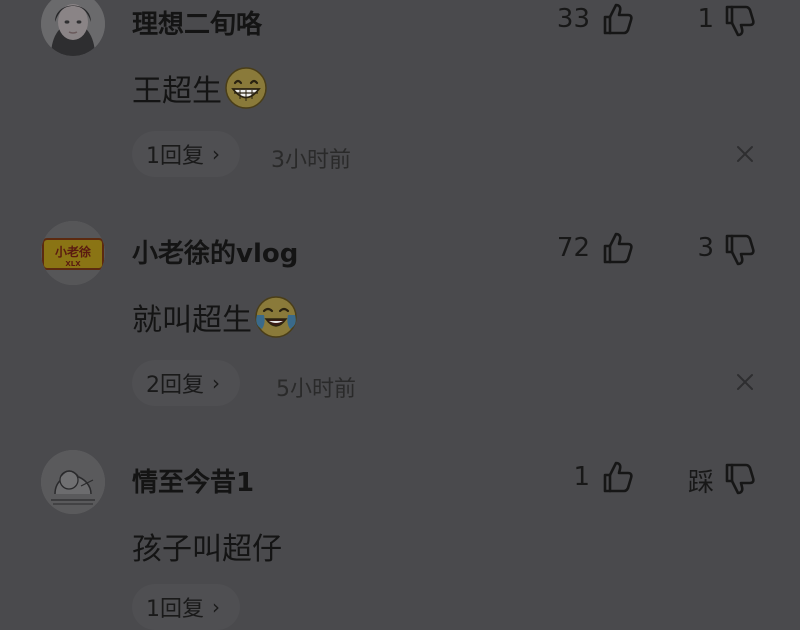  Describe the element at coordinates (705, 19) in the screenshot. I see `dislike-count: 1` at that location.